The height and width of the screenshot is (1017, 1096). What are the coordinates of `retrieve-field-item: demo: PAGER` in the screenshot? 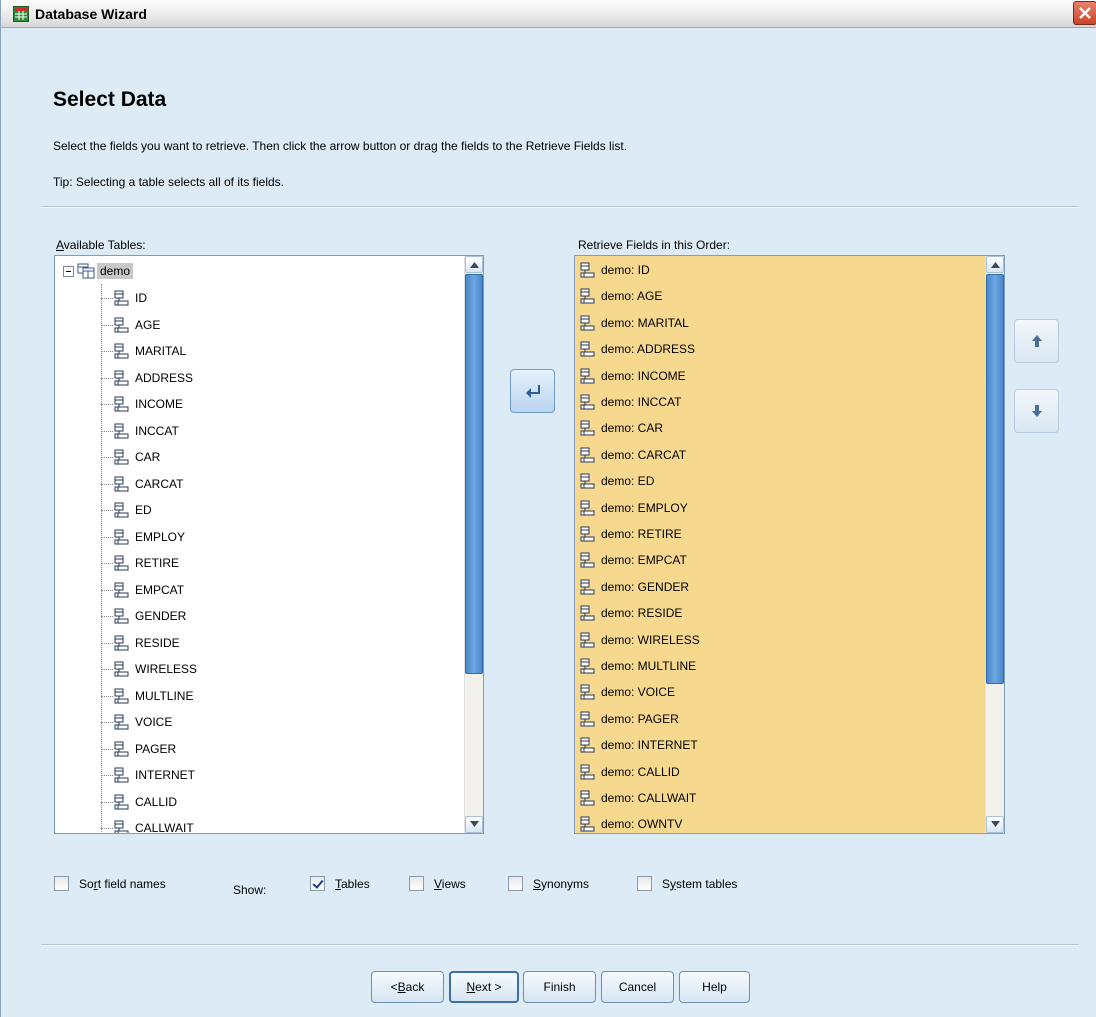 It's located at (629, 719).